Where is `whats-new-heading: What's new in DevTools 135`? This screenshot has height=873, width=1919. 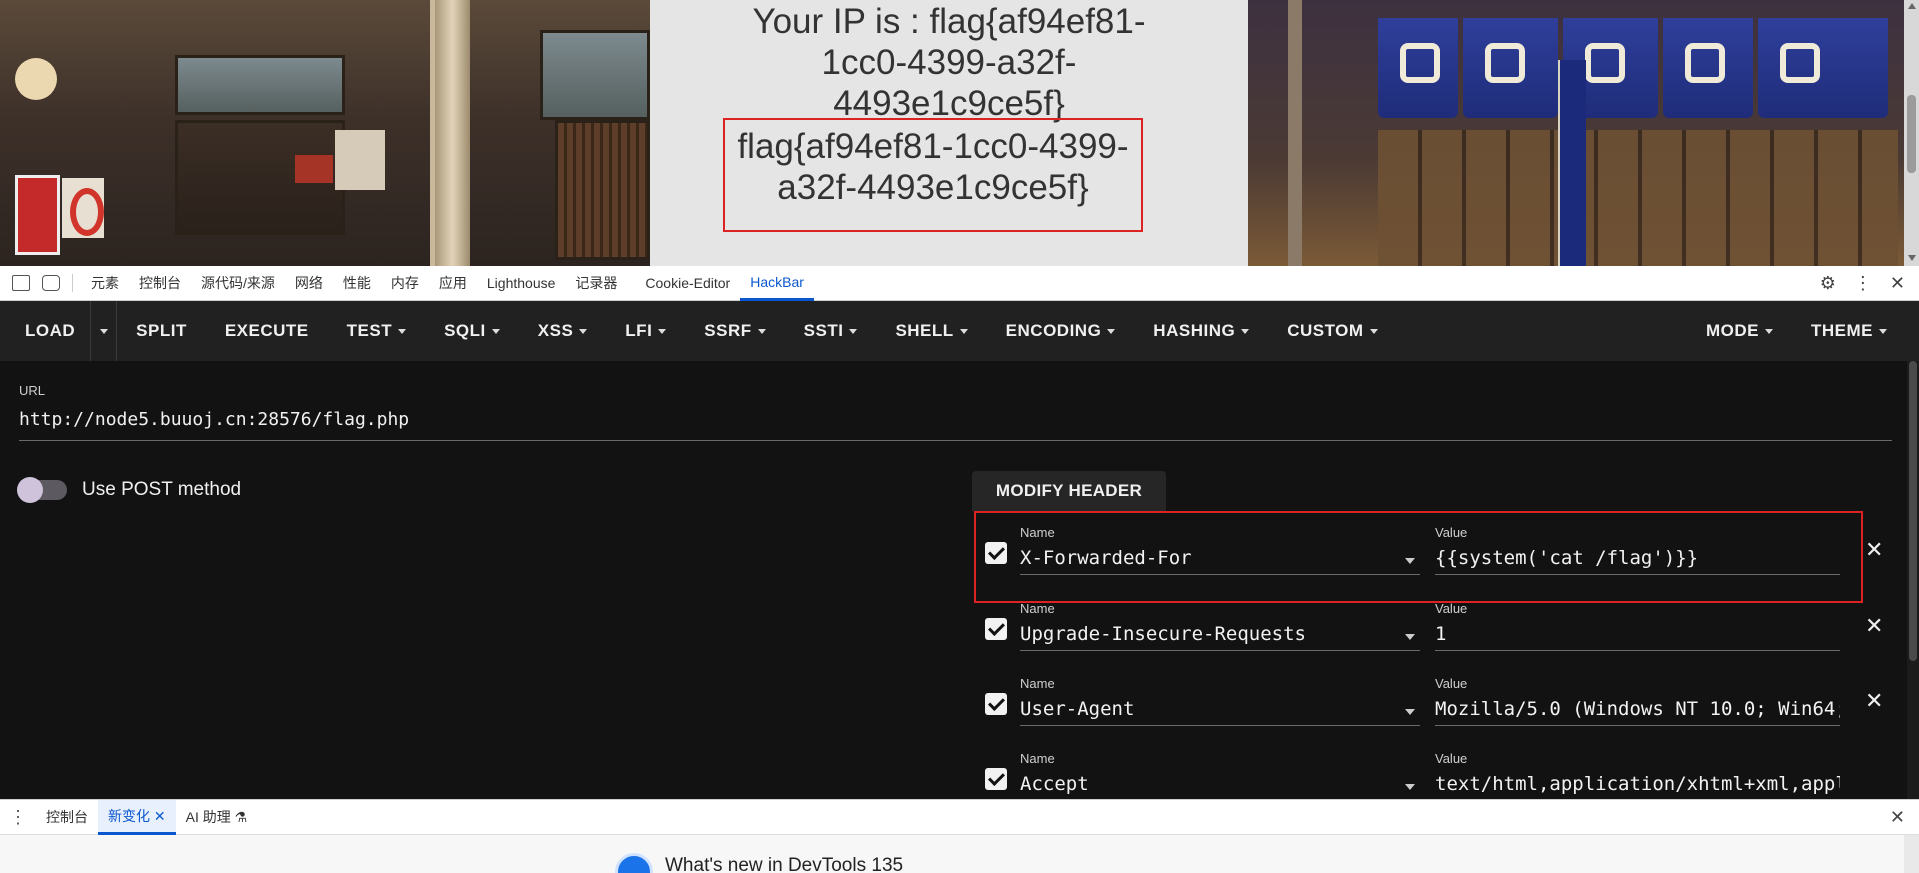 whats-new-heading: What's new in DevTools 135 is located at coordinates (784, 864).